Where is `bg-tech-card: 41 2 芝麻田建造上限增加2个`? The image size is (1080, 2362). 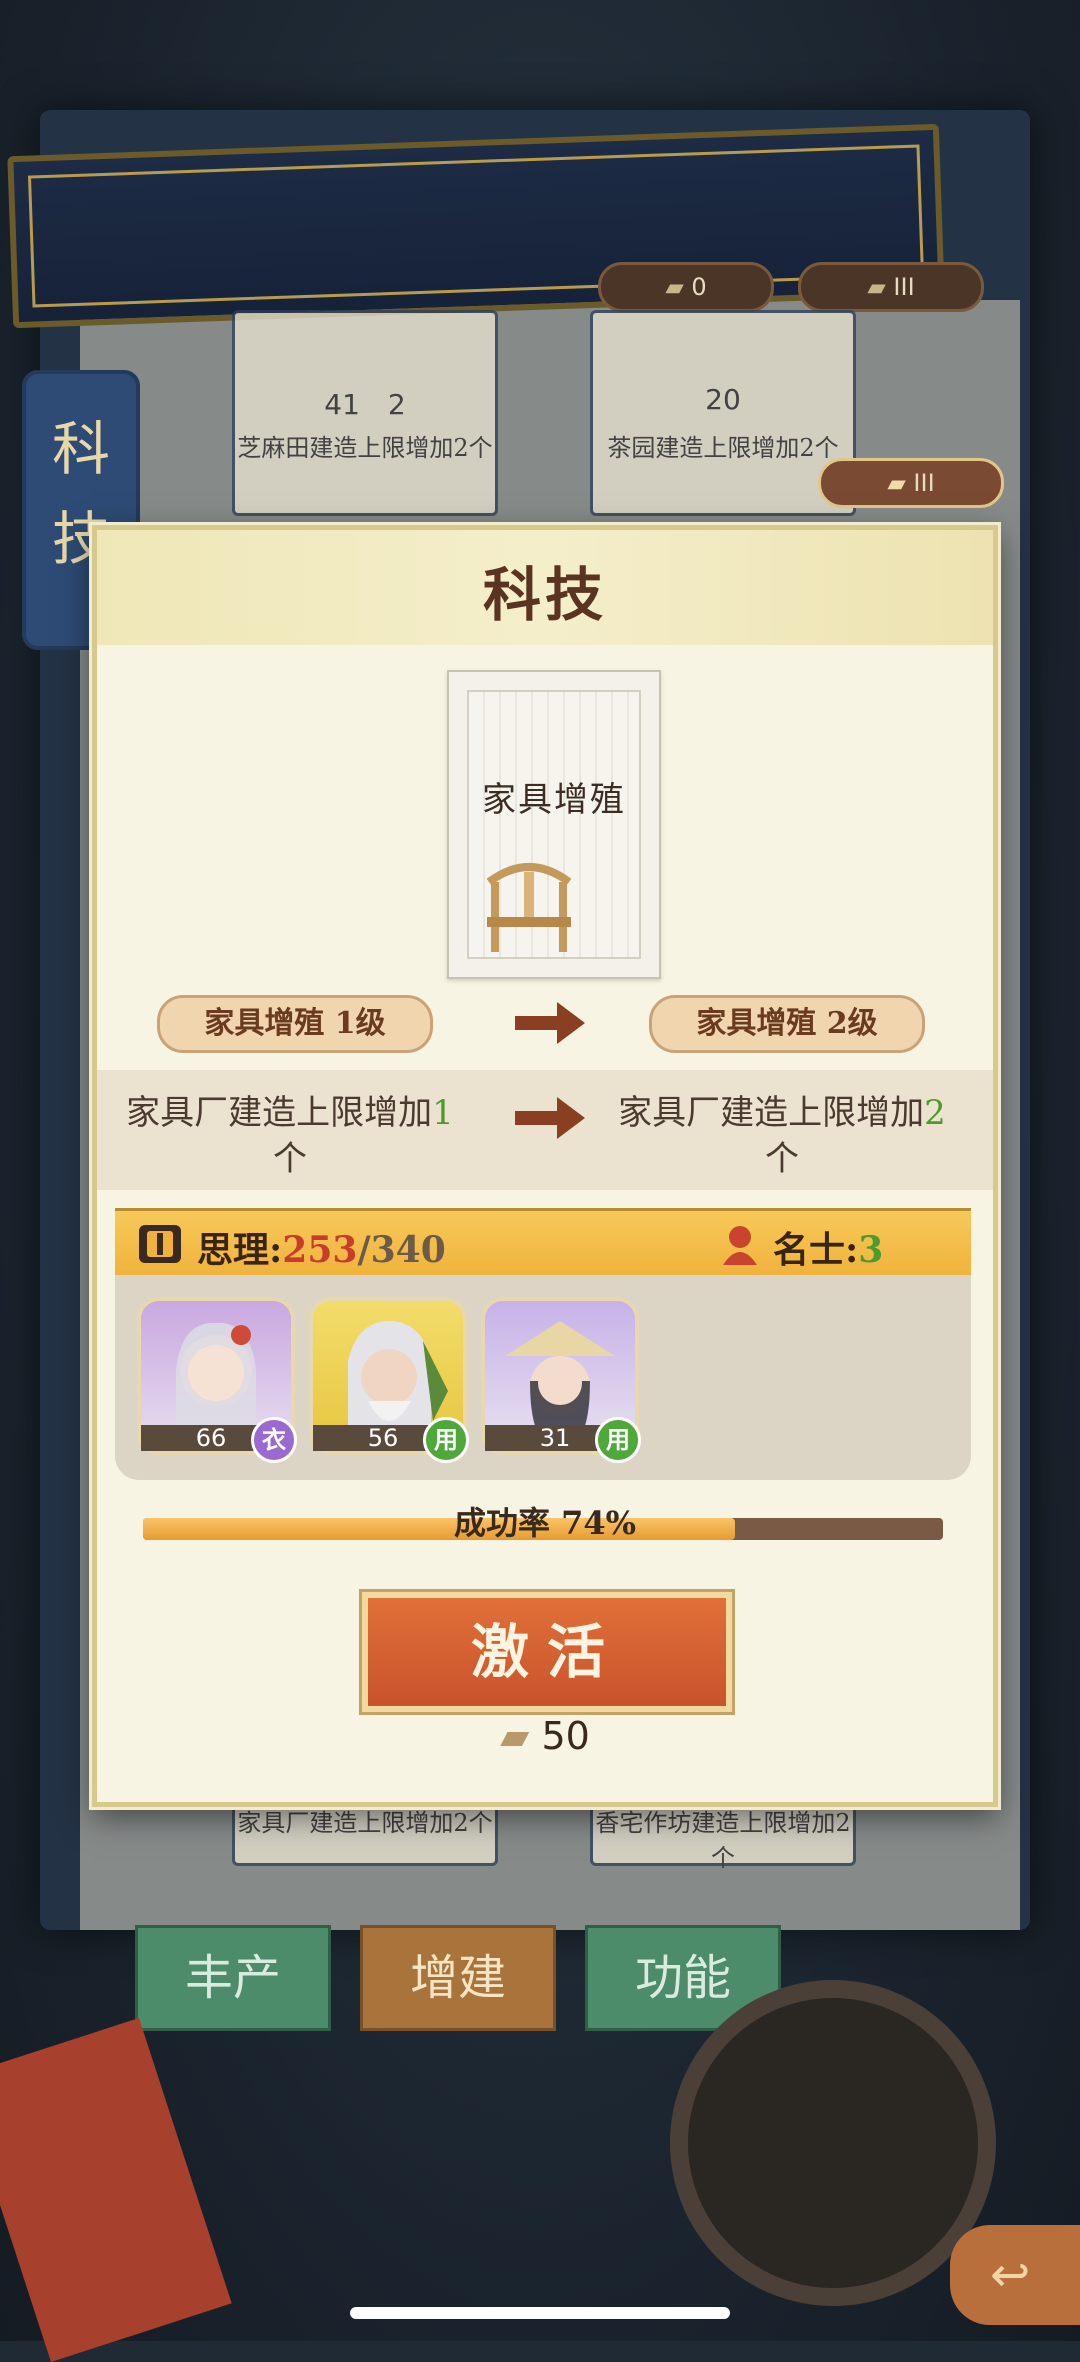
bg-tech-card: 41 2 芝麻田建造上限增加2个 is located at coordinates (365, 413).